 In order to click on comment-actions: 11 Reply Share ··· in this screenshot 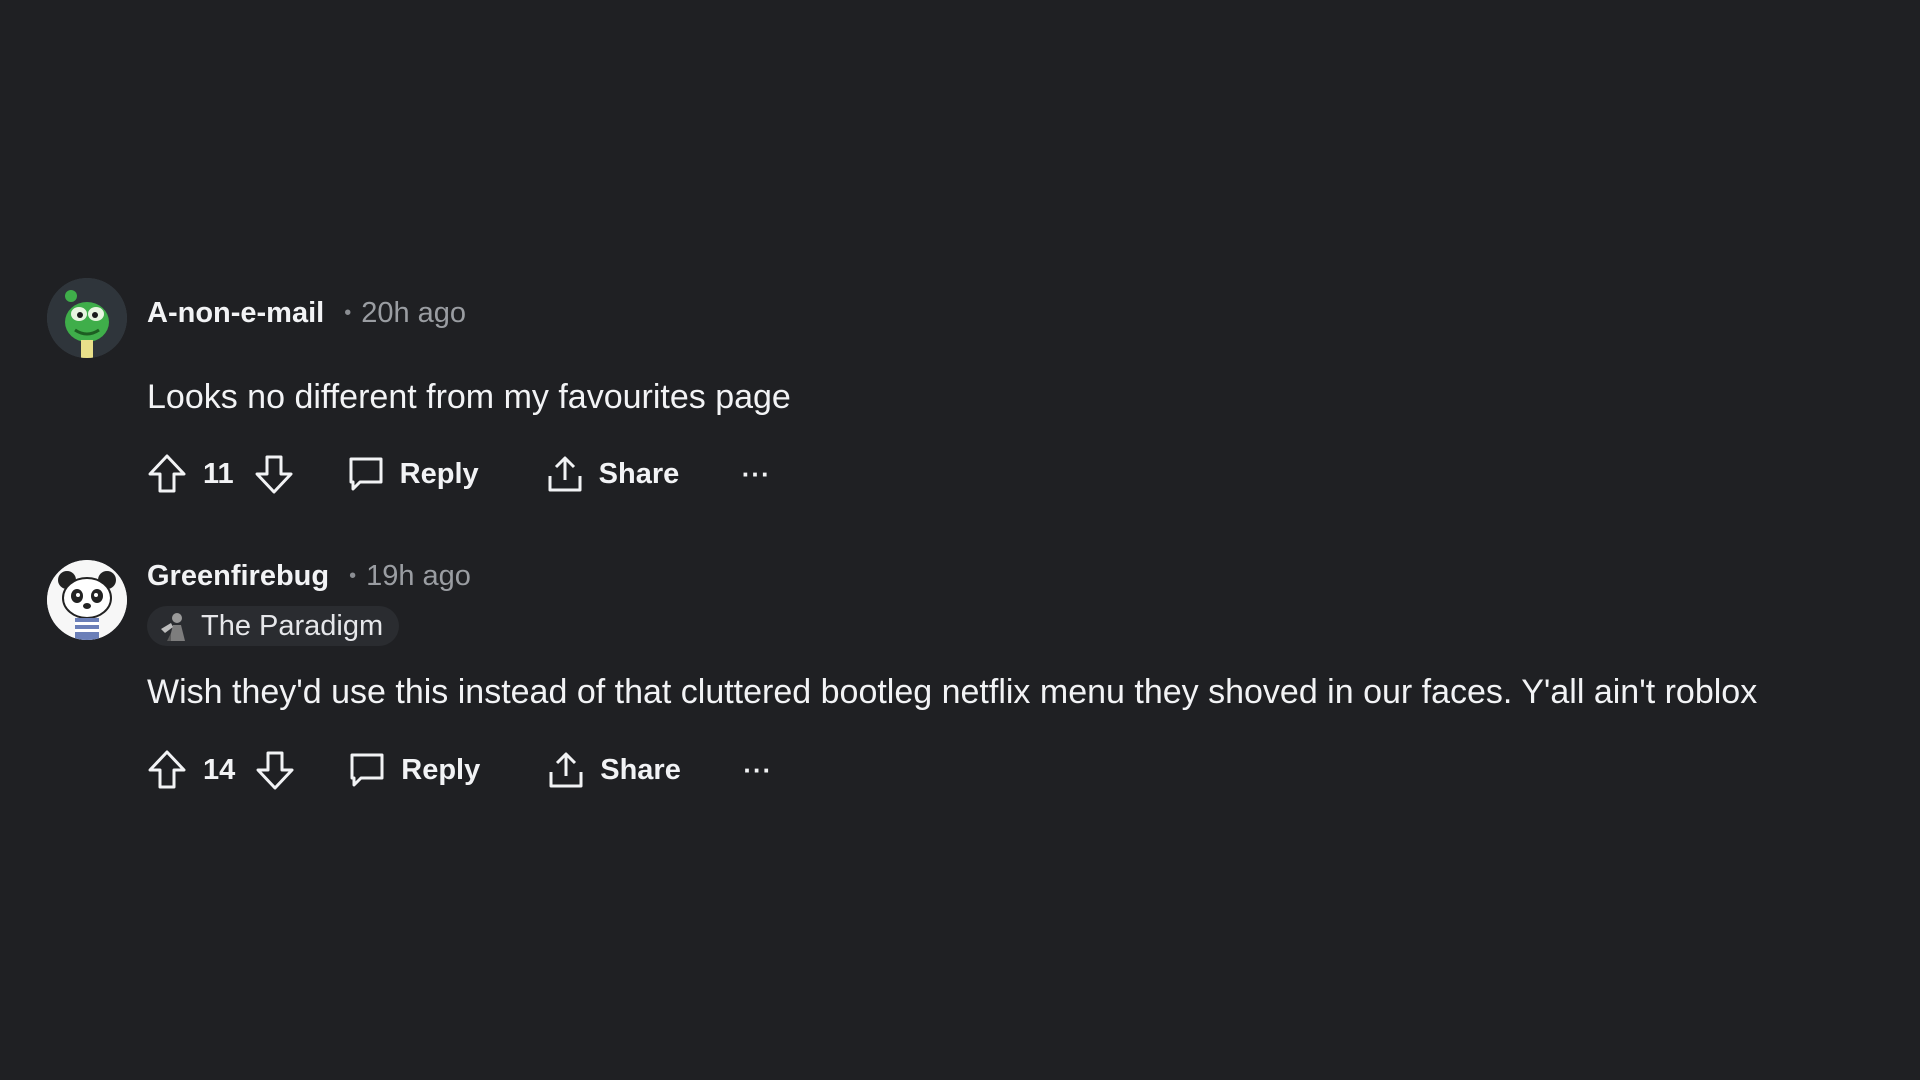, I will do `click(459, 474)`.